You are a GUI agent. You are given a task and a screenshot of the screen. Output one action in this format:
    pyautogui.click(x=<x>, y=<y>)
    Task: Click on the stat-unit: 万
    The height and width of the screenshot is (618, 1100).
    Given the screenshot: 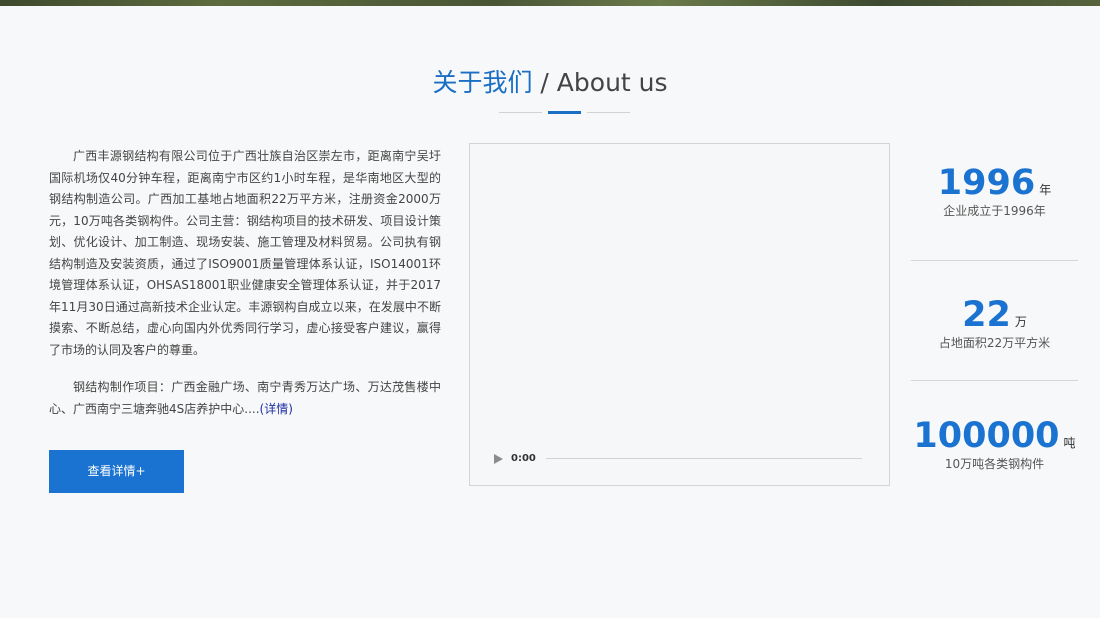 What is the action you would take?
    pyautogui.click(x=1020, y=322)
    